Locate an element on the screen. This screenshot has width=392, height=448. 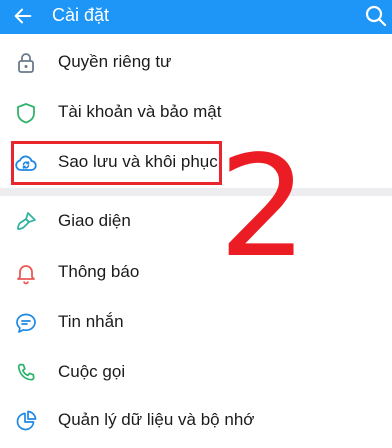
settings-item-label: Giao diện is located at coordinates (94, 220).